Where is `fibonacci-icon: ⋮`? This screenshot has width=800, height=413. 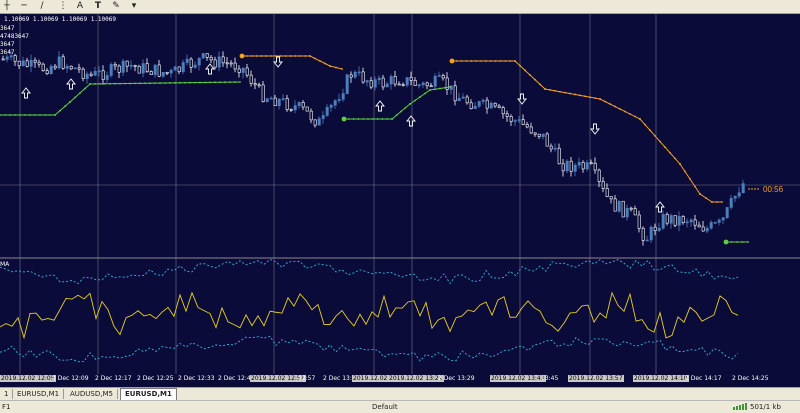
fibonacci-icon: ⋮ is located at coordinates (63, 6).